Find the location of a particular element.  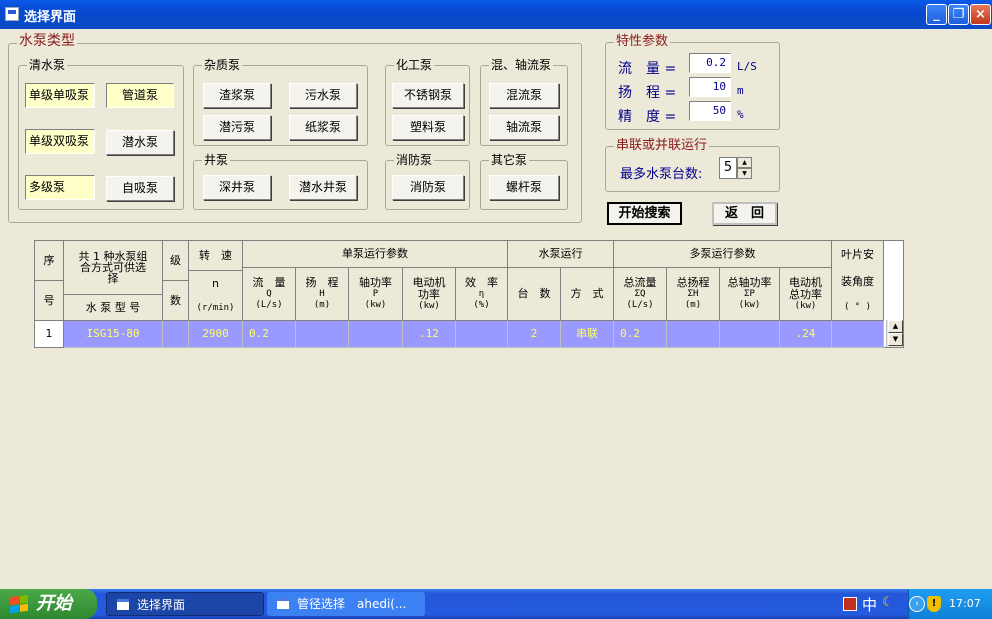

single-stage-double-suction-pump-label: 单级双吸泵 is located at coordinates (60, 141).